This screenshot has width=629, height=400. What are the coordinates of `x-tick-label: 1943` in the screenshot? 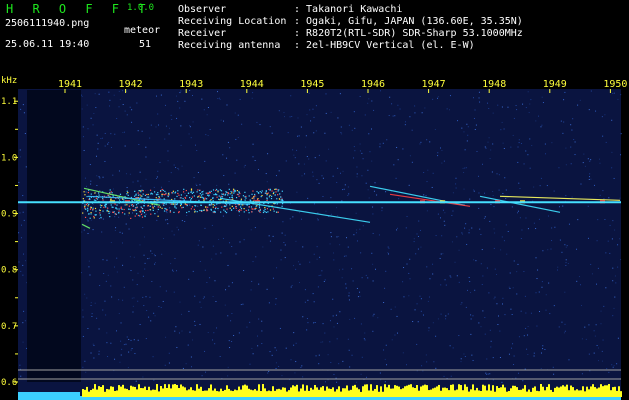 It's located at (191, 84).